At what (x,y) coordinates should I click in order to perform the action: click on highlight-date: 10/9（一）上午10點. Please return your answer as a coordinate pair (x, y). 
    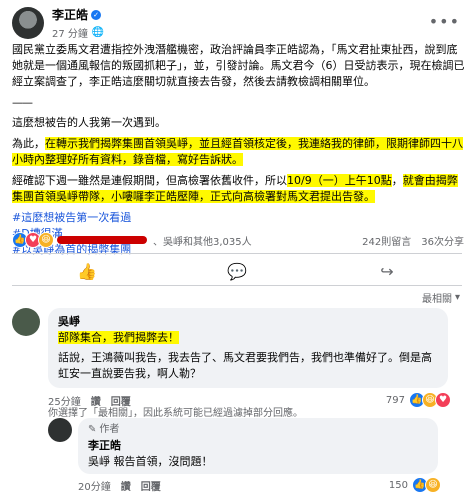
    Looking at the image, I should click on (339, 180).